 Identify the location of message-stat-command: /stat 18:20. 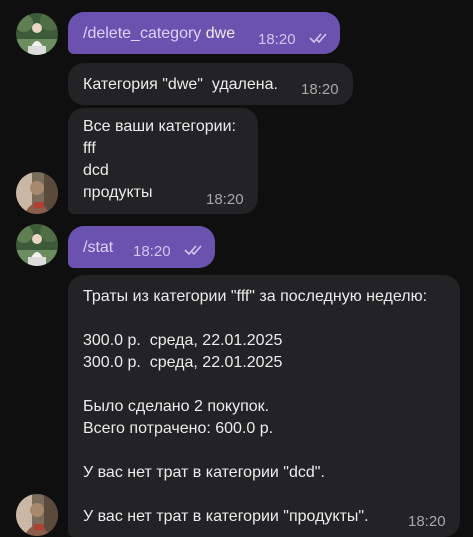
(141, 247).